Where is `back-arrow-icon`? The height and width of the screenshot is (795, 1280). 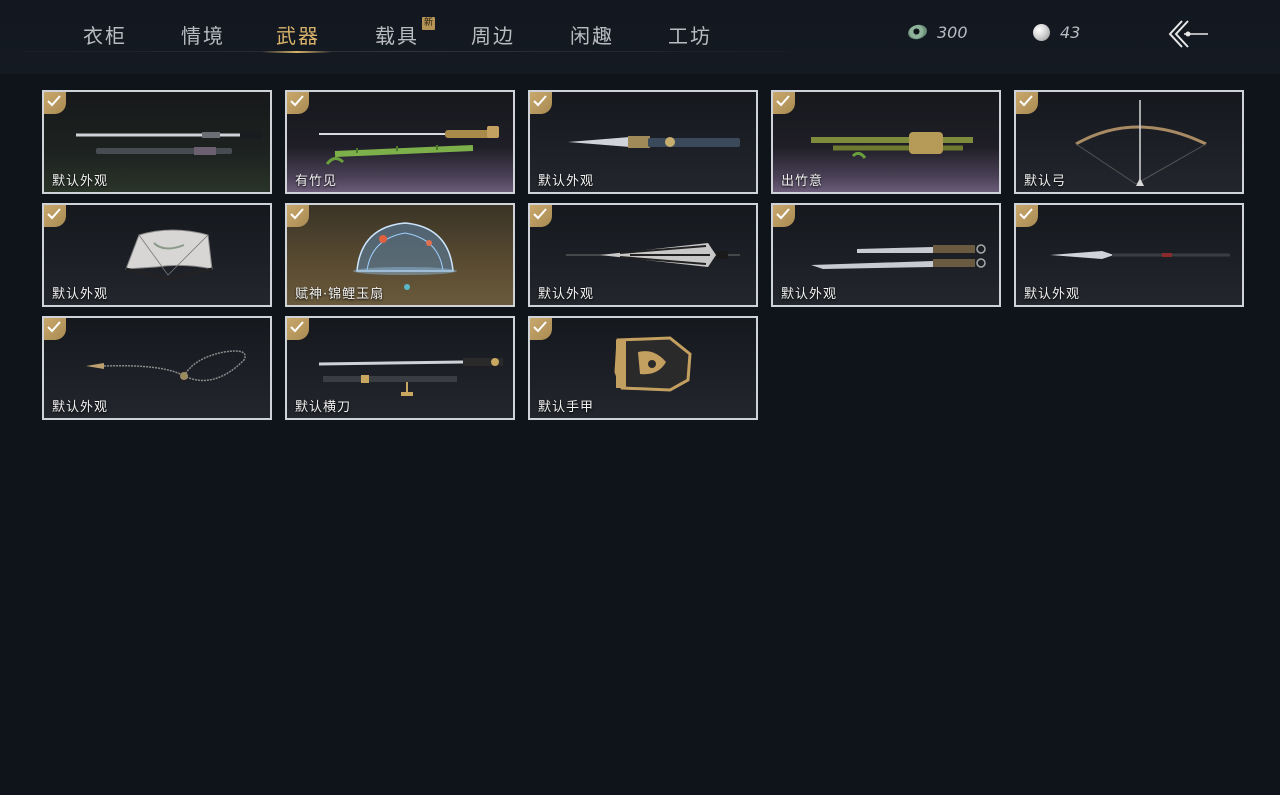 back-arrow-icon is located at coordinates (1188, 34).